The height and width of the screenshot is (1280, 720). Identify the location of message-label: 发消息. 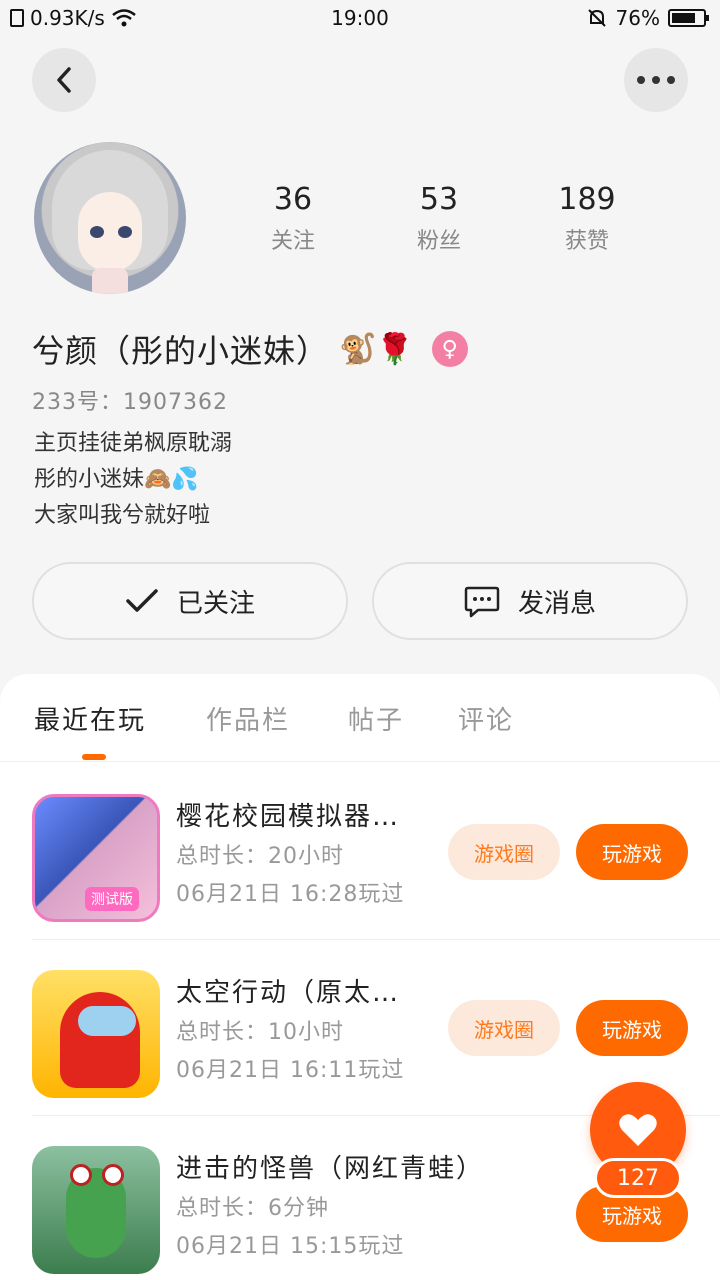
(556, 603).